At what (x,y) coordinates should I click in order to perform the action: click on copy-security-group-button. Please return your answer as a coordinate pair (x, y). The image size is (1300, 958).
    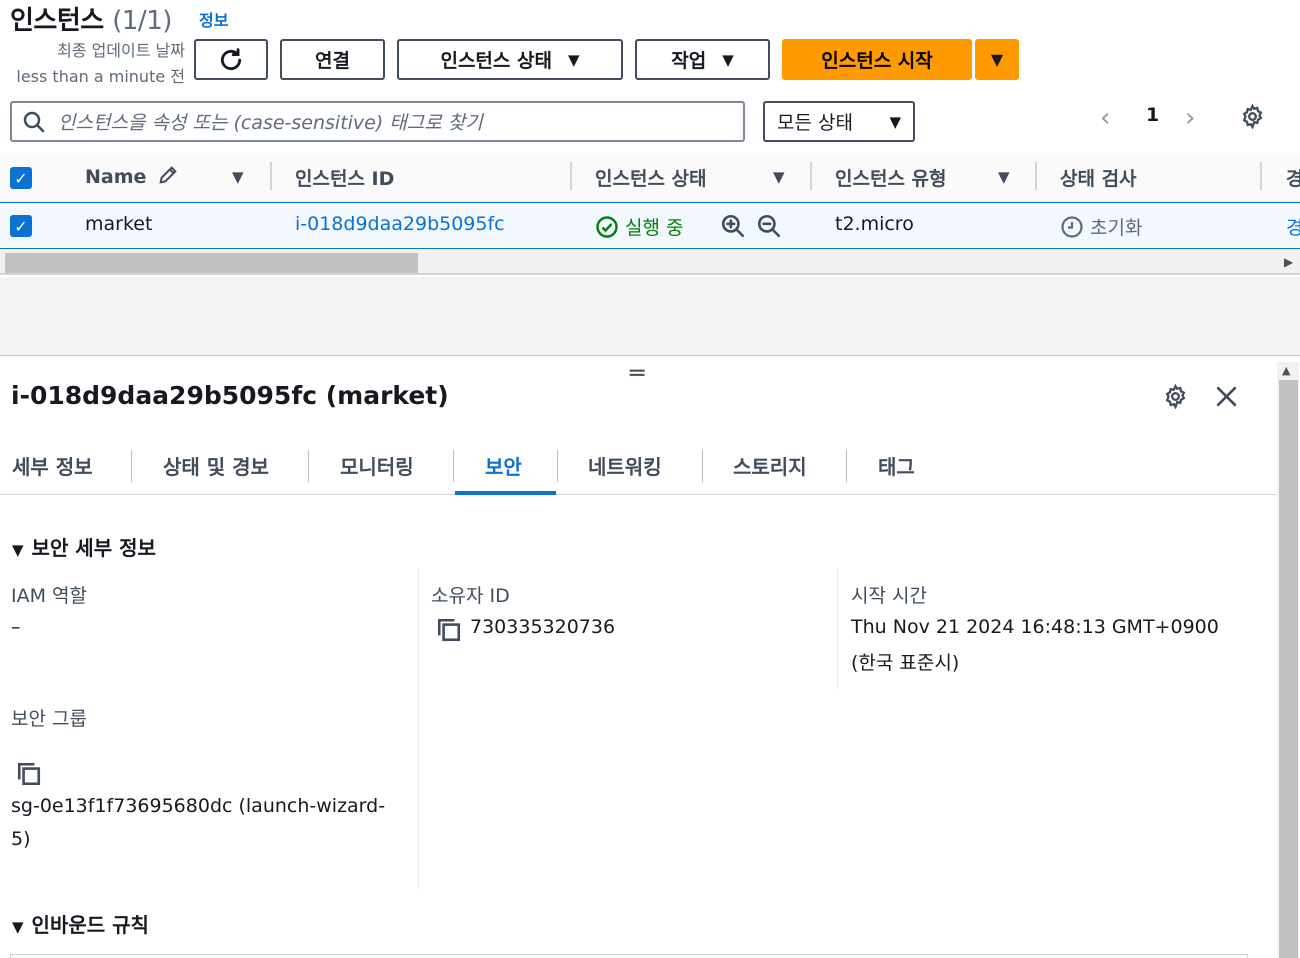
    Looking at the image, I should click on (29, 776).